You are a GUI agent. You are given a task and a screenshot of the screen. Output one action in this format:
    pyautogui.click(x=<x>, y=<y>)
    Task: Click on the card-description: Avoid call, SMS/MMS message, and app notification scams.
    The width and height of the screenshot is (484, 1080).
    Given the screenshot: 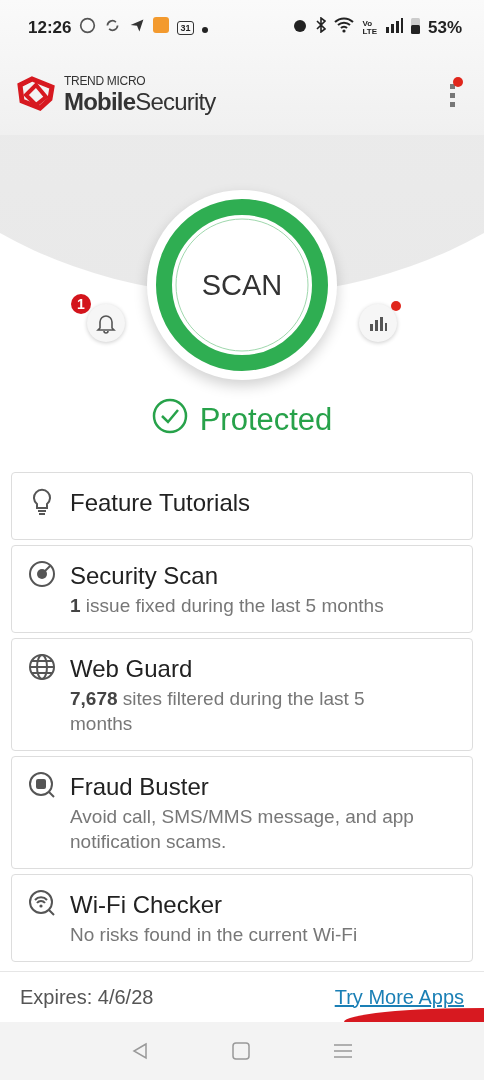 What is the action you would take?
    pyautogui.click(x=242, y=829)
    